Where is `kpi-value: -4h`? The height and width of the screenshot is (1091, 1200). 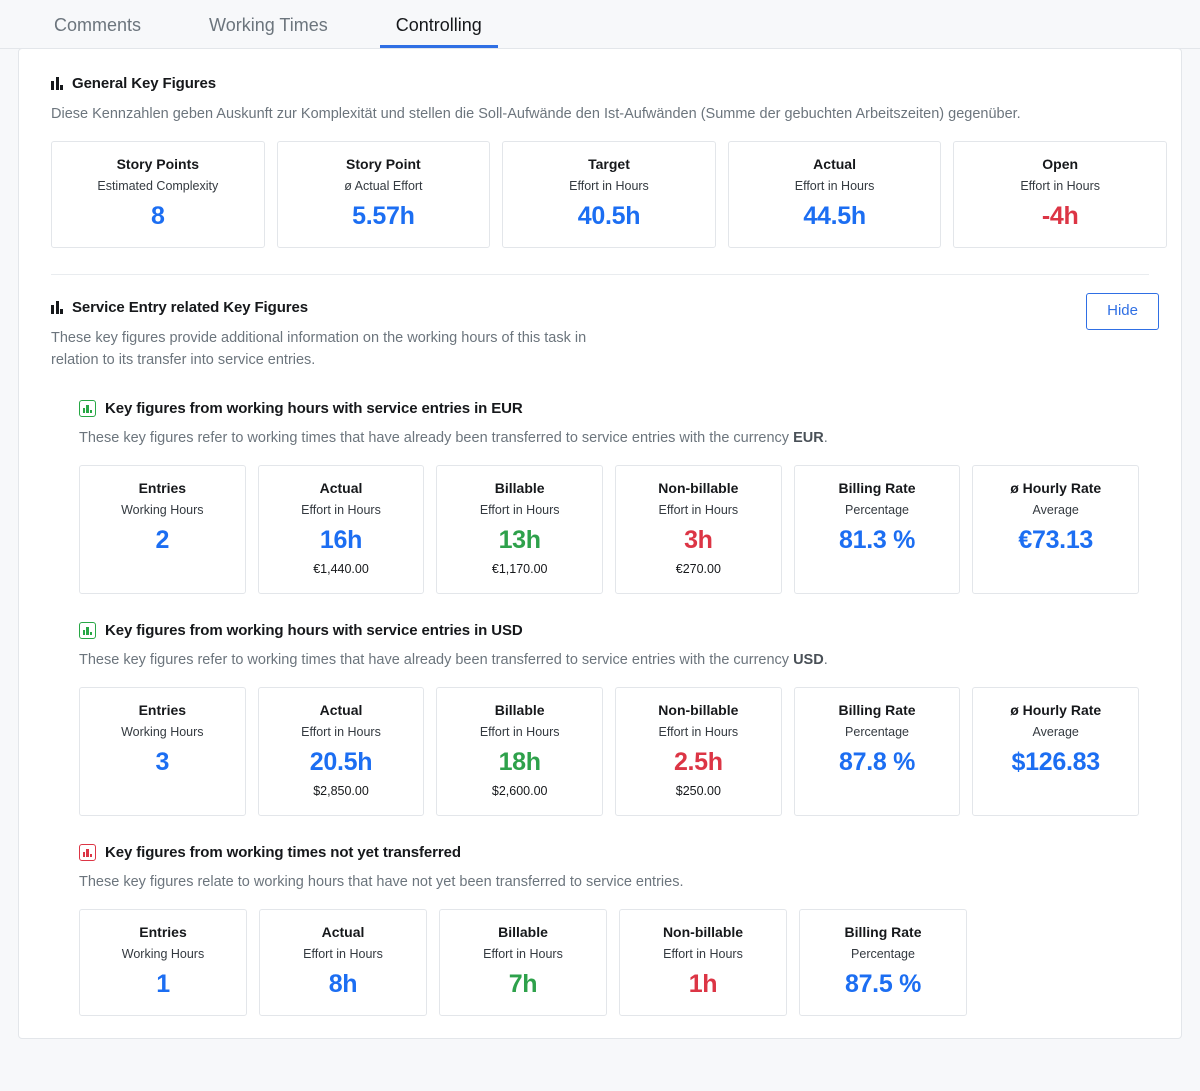 kpi-value: -4h is located at coordinates (1060, 216).